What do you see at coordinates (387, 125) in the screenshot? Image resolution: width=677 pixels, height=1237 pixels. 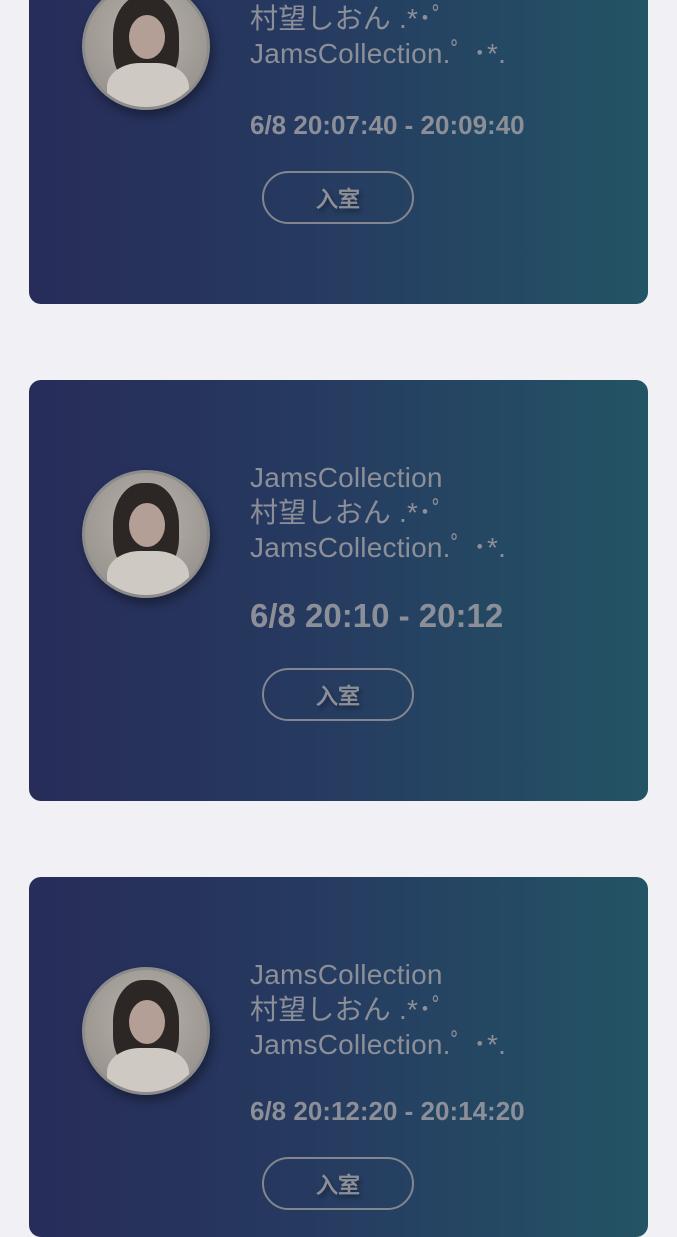 I see `session-time: 6/8 20:07:40 - 20:09:40` at bounding box center [387, 125].